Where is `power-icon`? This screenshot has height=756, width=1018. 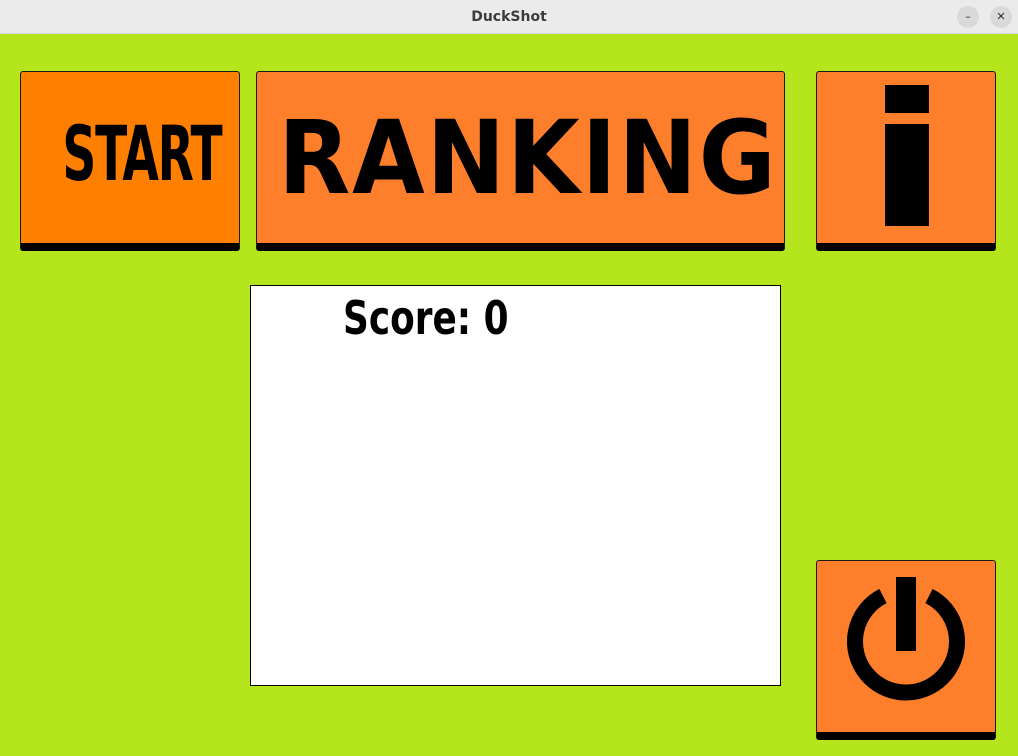 power-icon is located at coordinates (906, 639).